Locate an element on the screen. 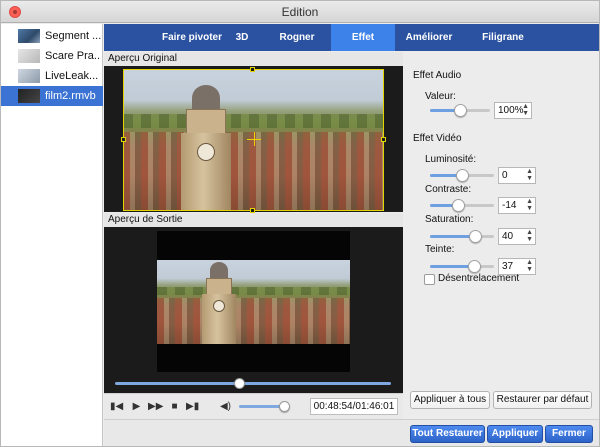 The width and height of the screenshot is (600, 447). apply-all-button: Appliquer à tous is located at coordinates (450, 400).